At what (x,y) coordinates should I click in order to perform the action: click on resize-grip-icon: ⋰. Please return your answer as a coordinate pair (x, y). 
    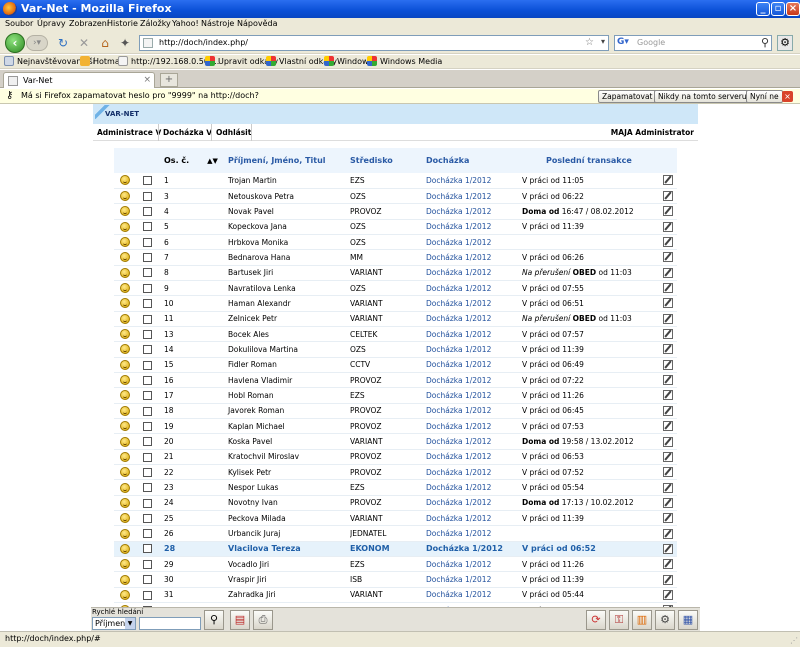
    Looking at the image, I should click on (794, 640).